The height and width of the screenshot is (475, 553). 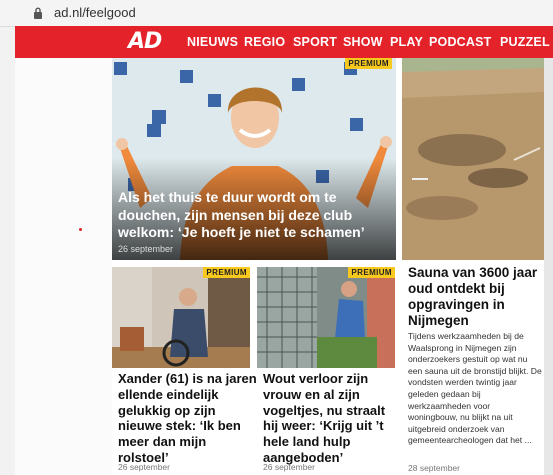 I want to click on right-gutter, so click(x=548, y=266).